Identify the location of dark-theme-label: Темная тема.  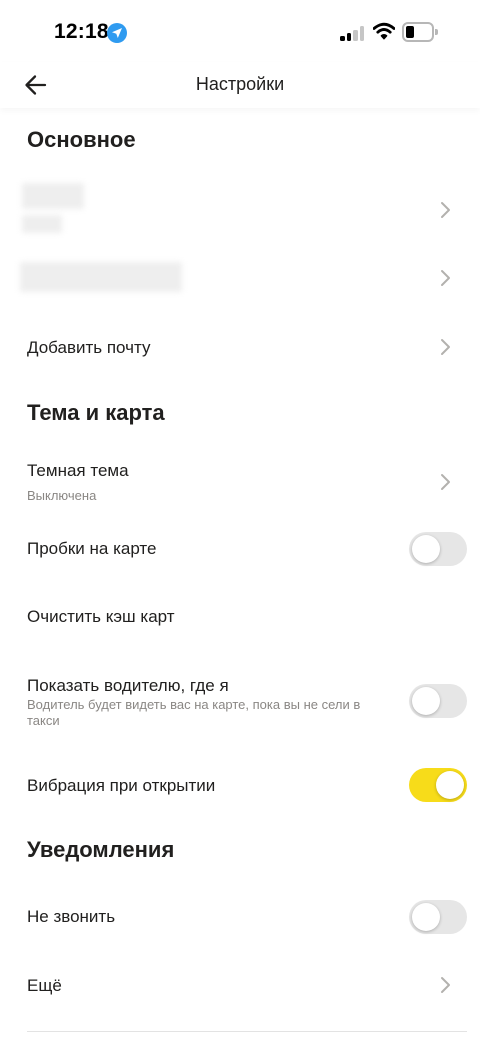
(78, 470).